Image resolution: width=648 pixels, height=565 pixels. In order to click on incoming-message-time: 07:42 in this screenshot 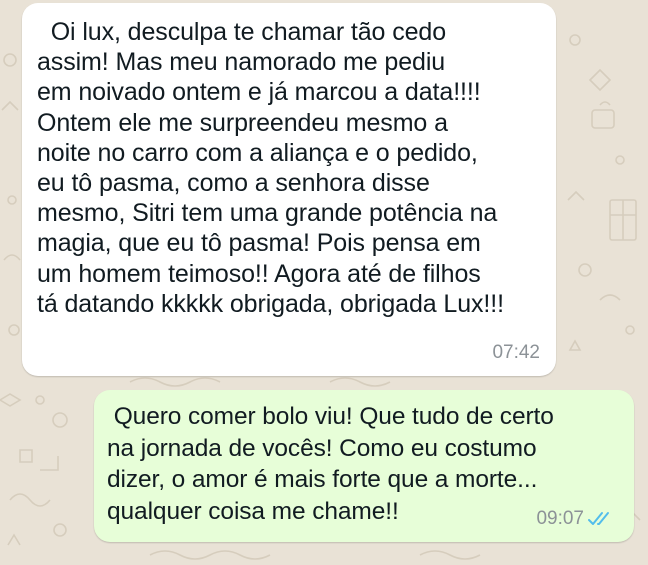, I will do `click(516, 352)`.